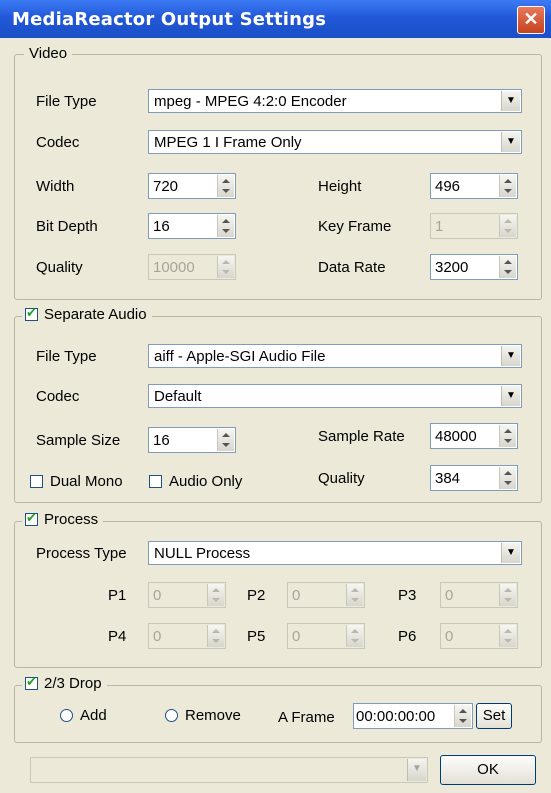 Image resolution: width=551 pixels, height=793 pixels. What do you see at coordinates (361, 436) in the screenshot?
I see `sample-rate-label: Sample Rate` at bounding box center [361, 436].